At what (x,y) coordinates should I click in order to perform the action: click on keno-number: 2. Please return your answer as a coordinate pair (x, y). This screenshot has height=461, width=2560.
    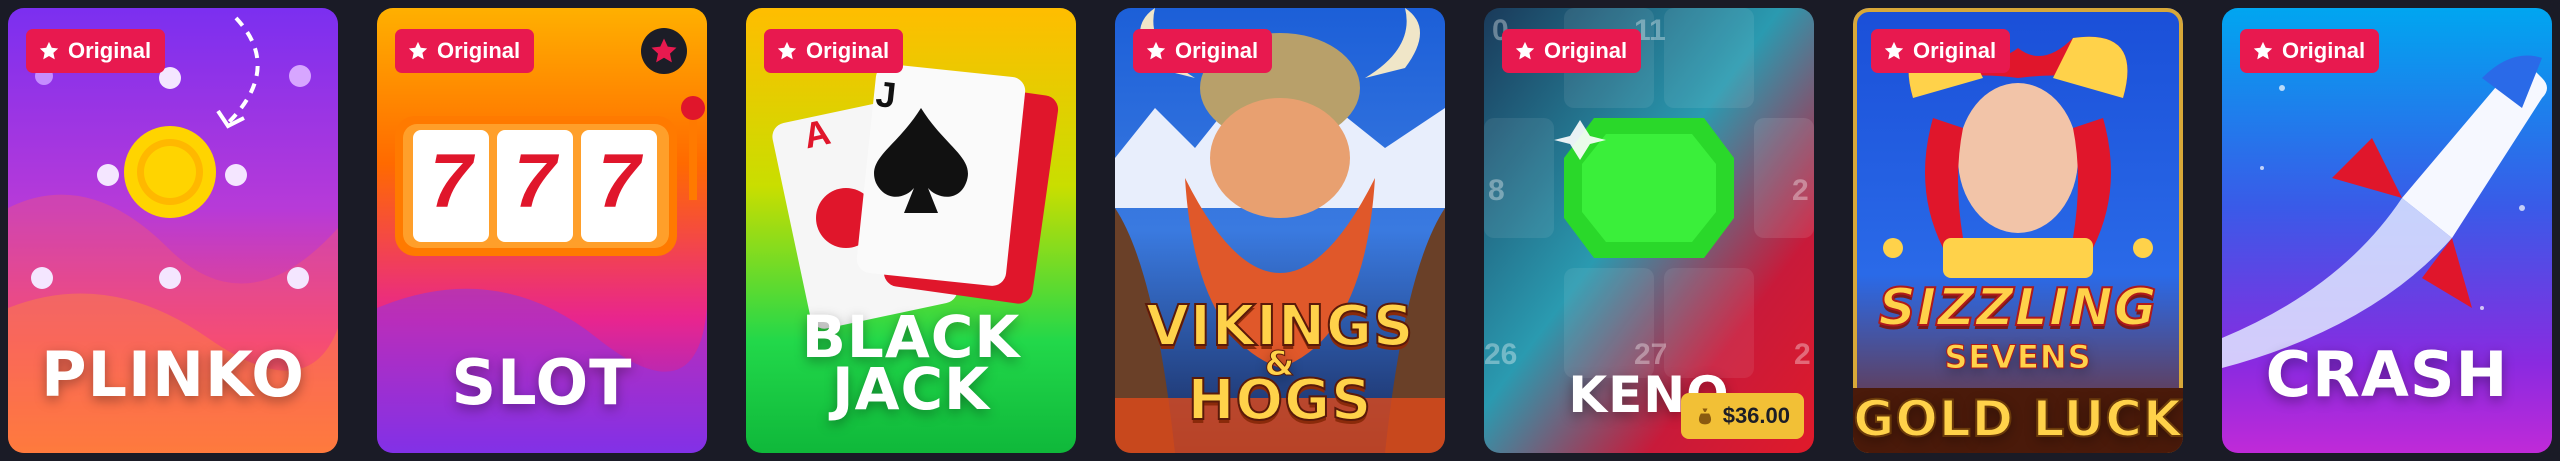
    Looking at the image, I should click on (1800, 190).